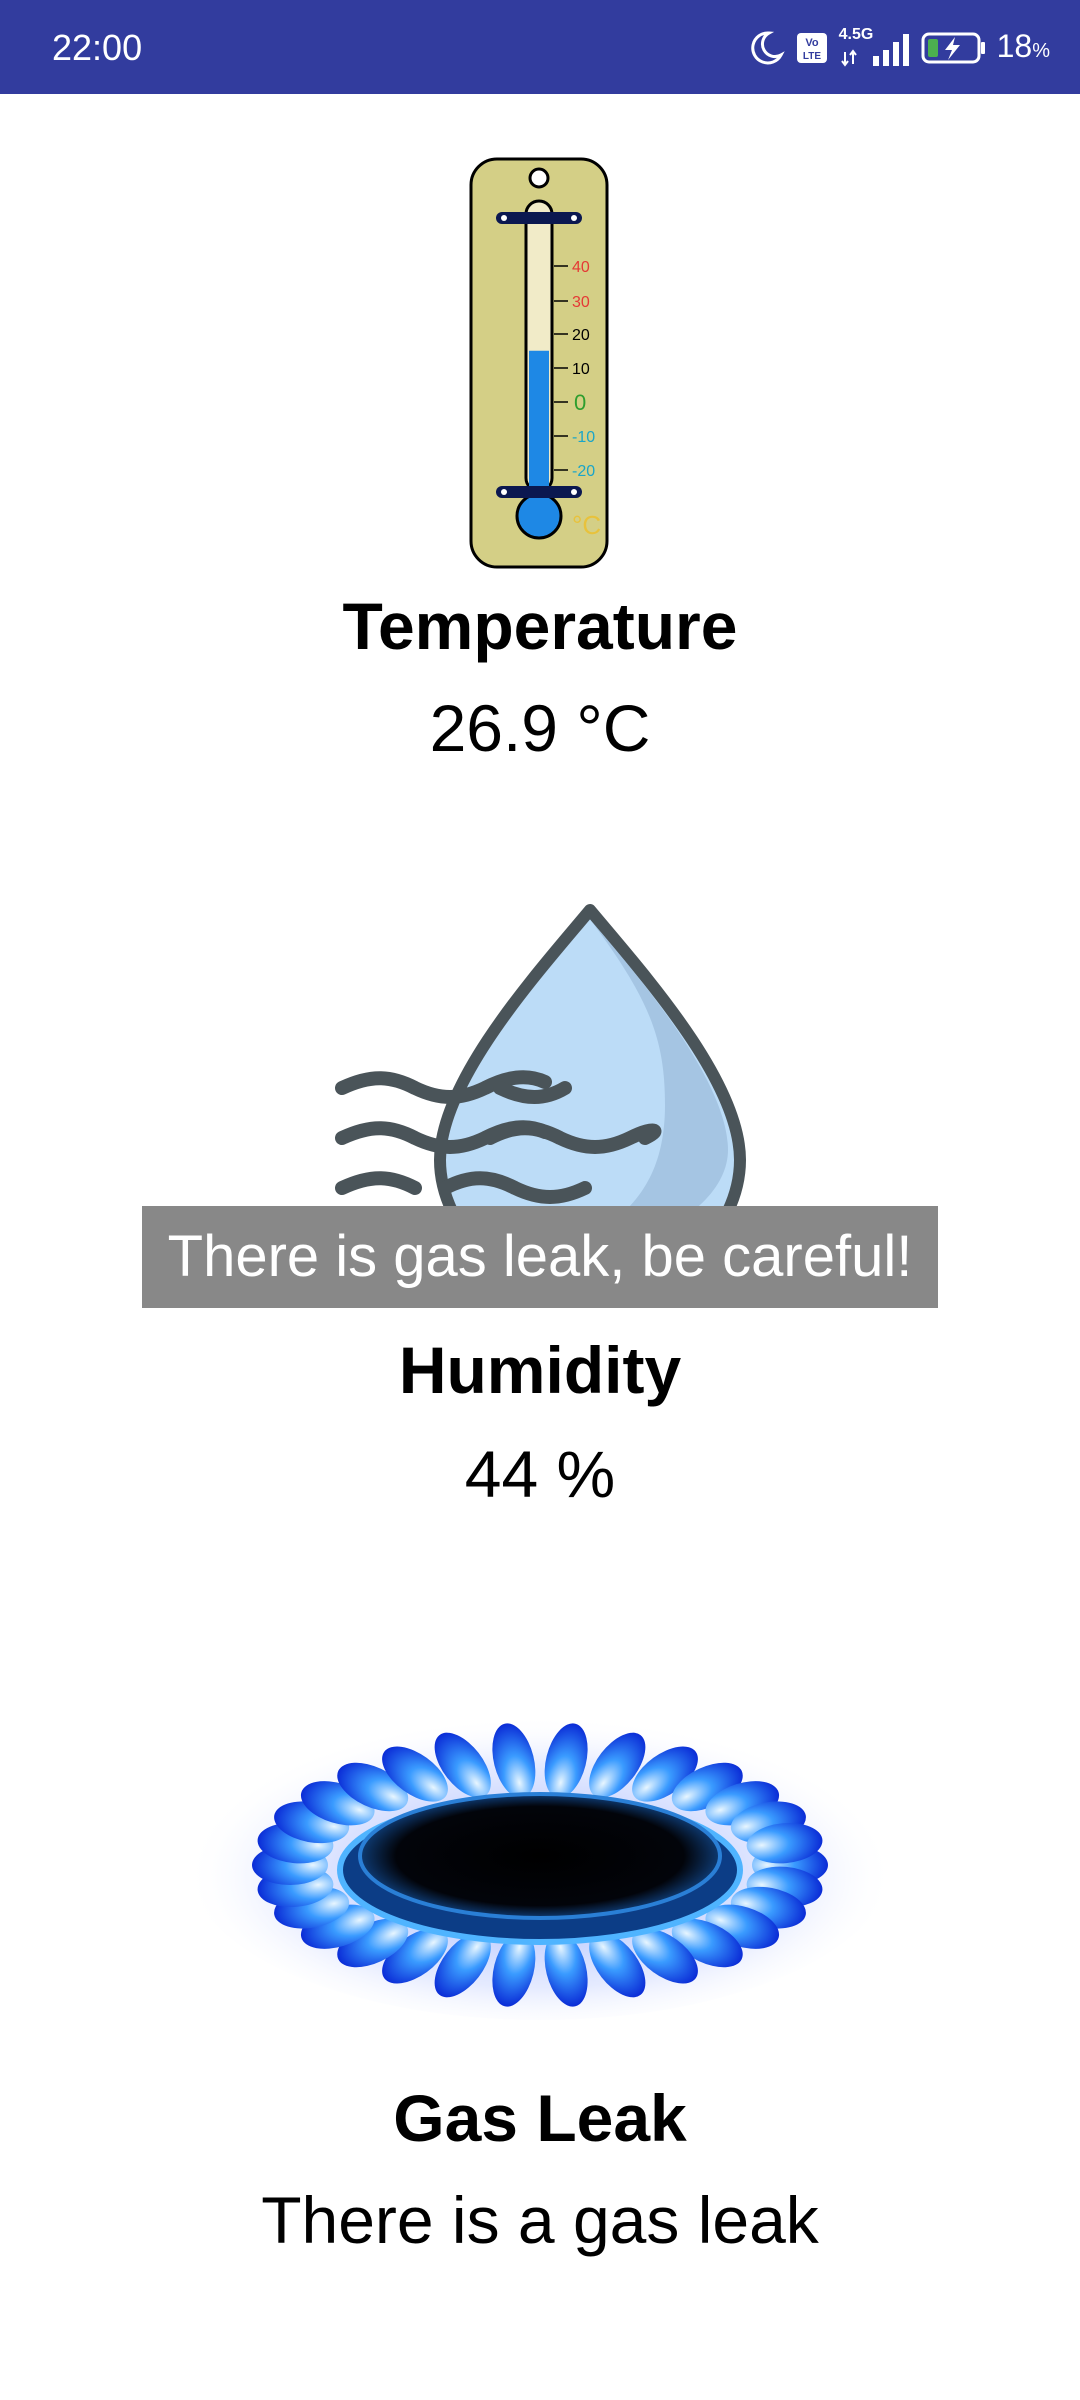  I want to click on status-bar: 22:00 Vo LTE 4.5G 18%, so click(540, 47).